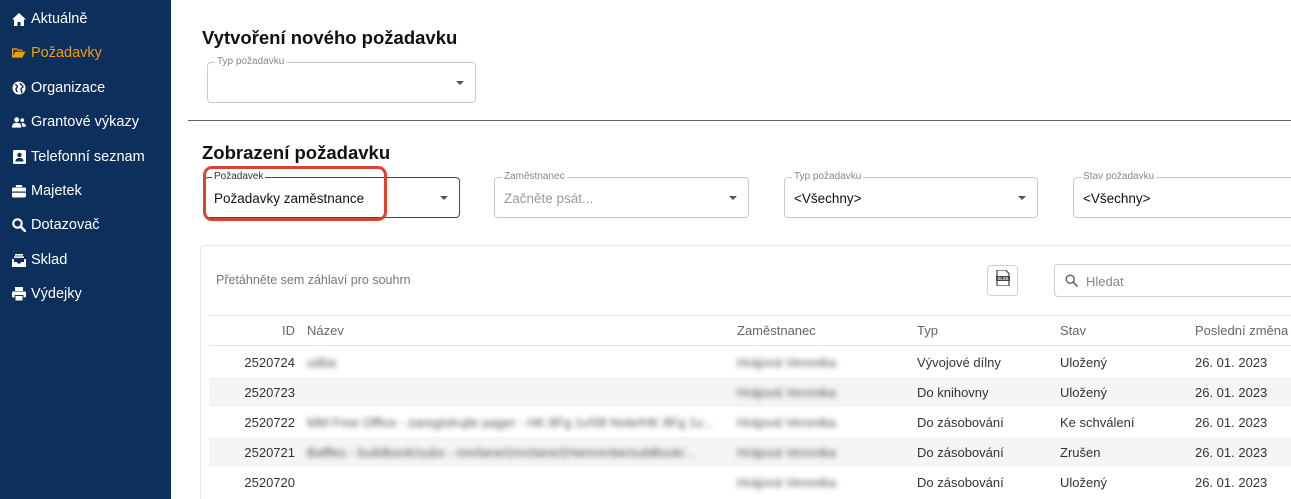 The image size is (1291, 499). I want to click on cell-name: udba, so click(321, 362).